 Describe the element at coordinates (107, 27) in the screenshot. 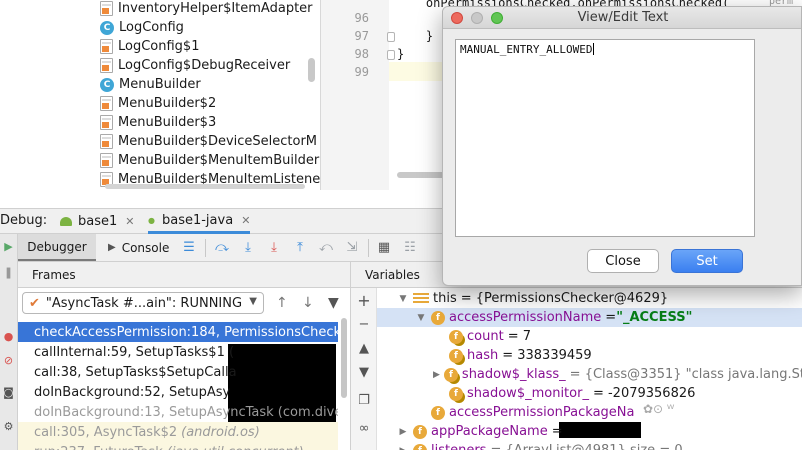

I see `class-icon: C` at that location.